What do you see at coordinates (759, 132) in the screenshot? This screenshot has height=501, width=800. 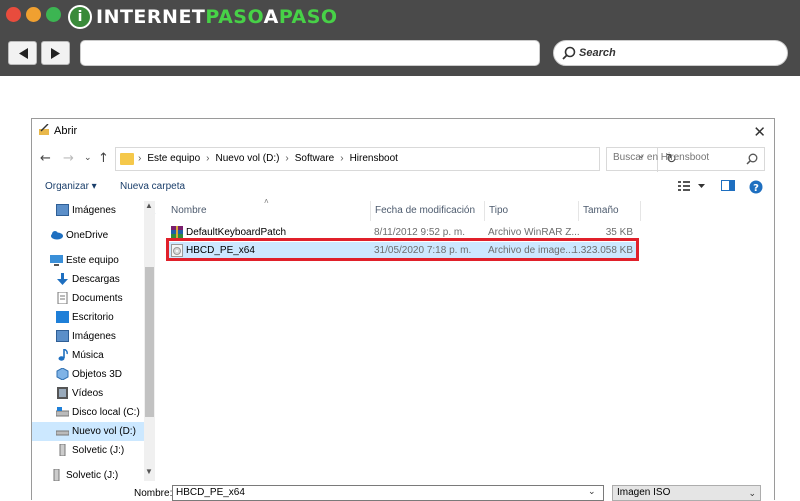 I see `dialog-close-button: ✕` at bounding box center [759, 132].